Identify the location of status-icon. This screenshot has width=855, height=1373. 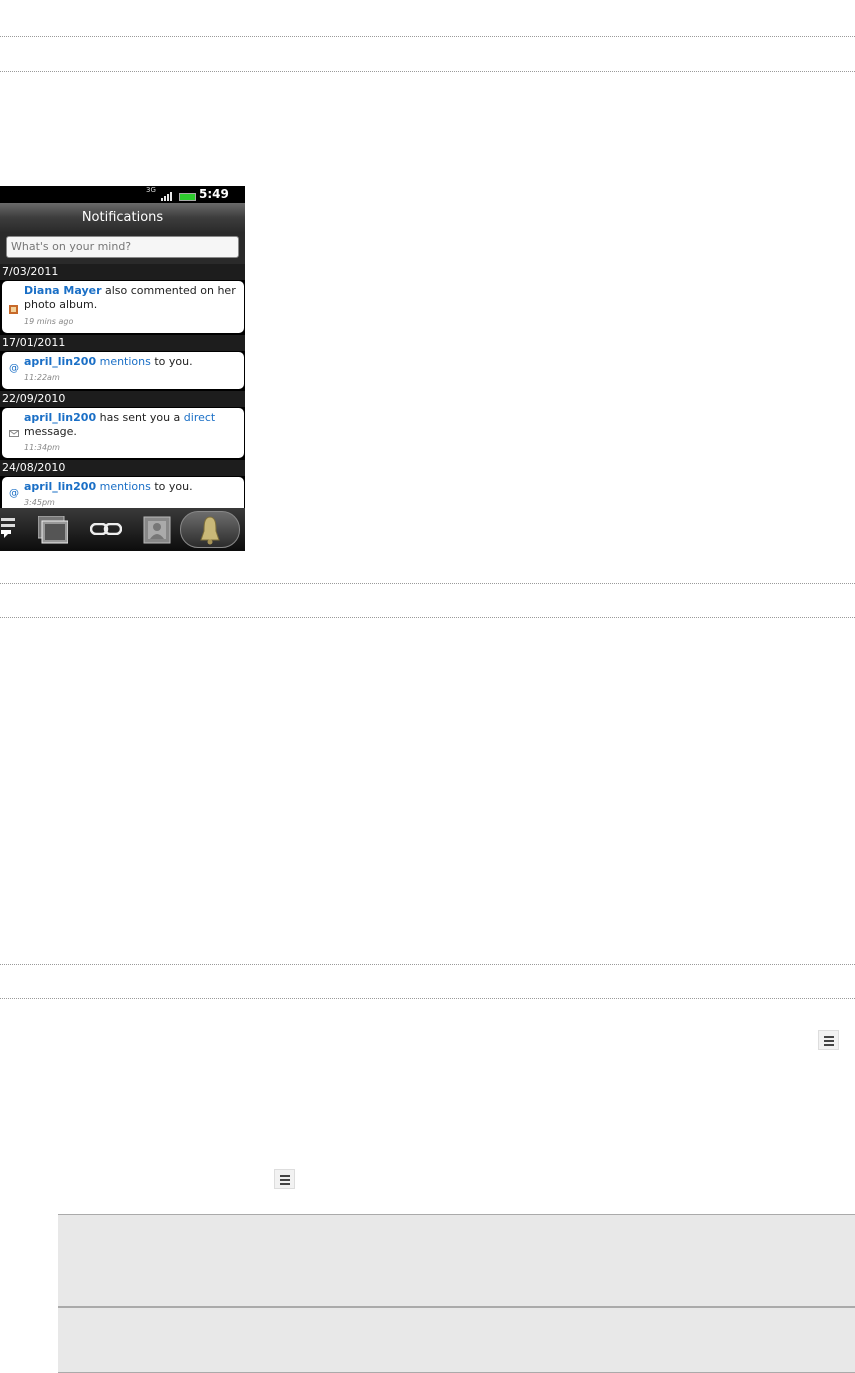
(8, 528).